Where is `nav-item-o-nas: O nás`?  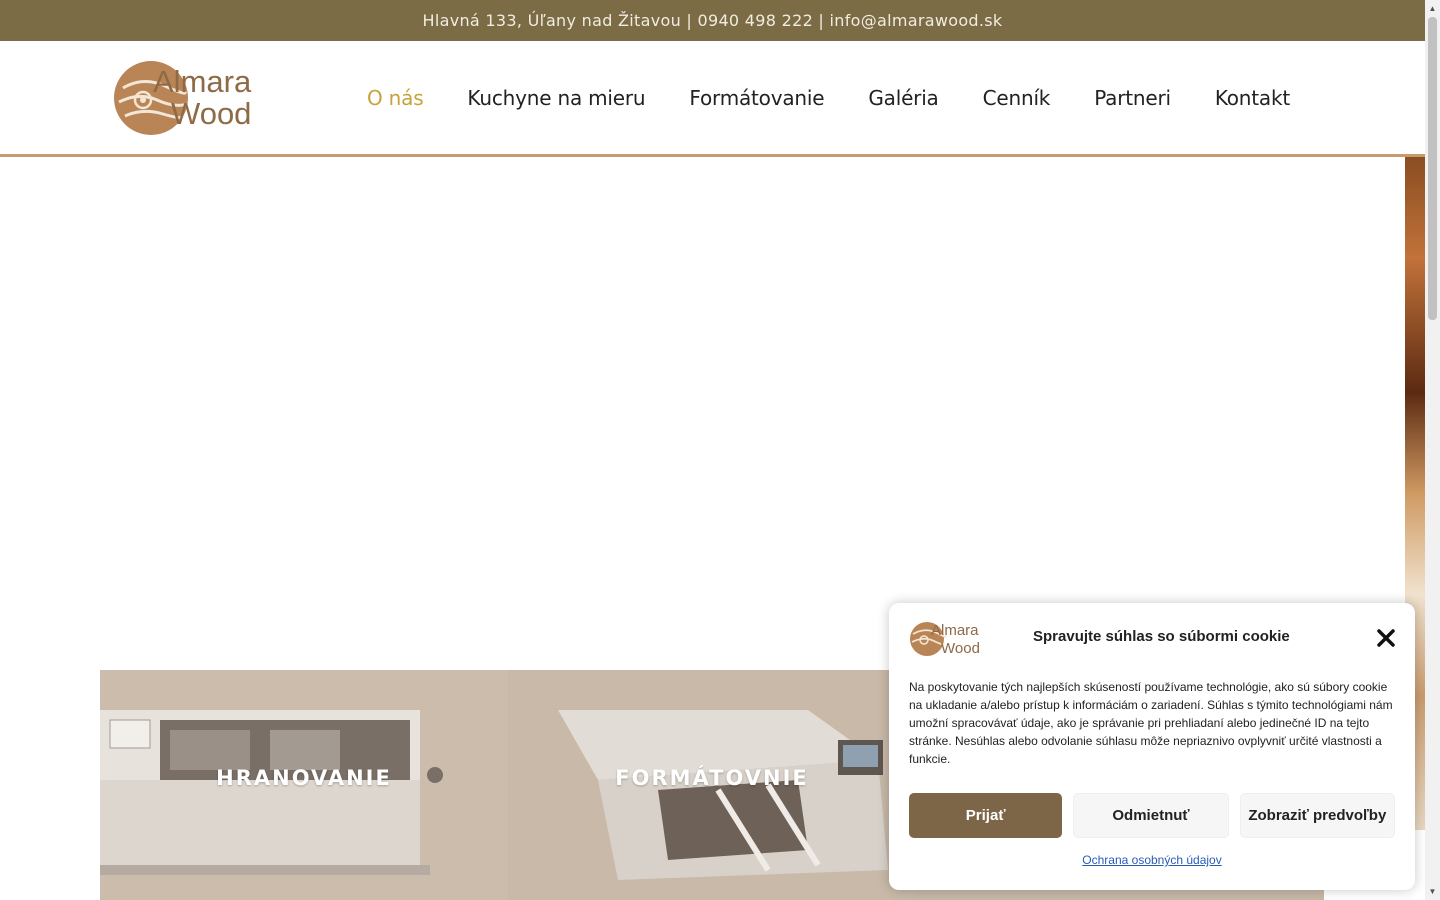
nav-item-o-nas: O nás is located at coordinates (395, 98).